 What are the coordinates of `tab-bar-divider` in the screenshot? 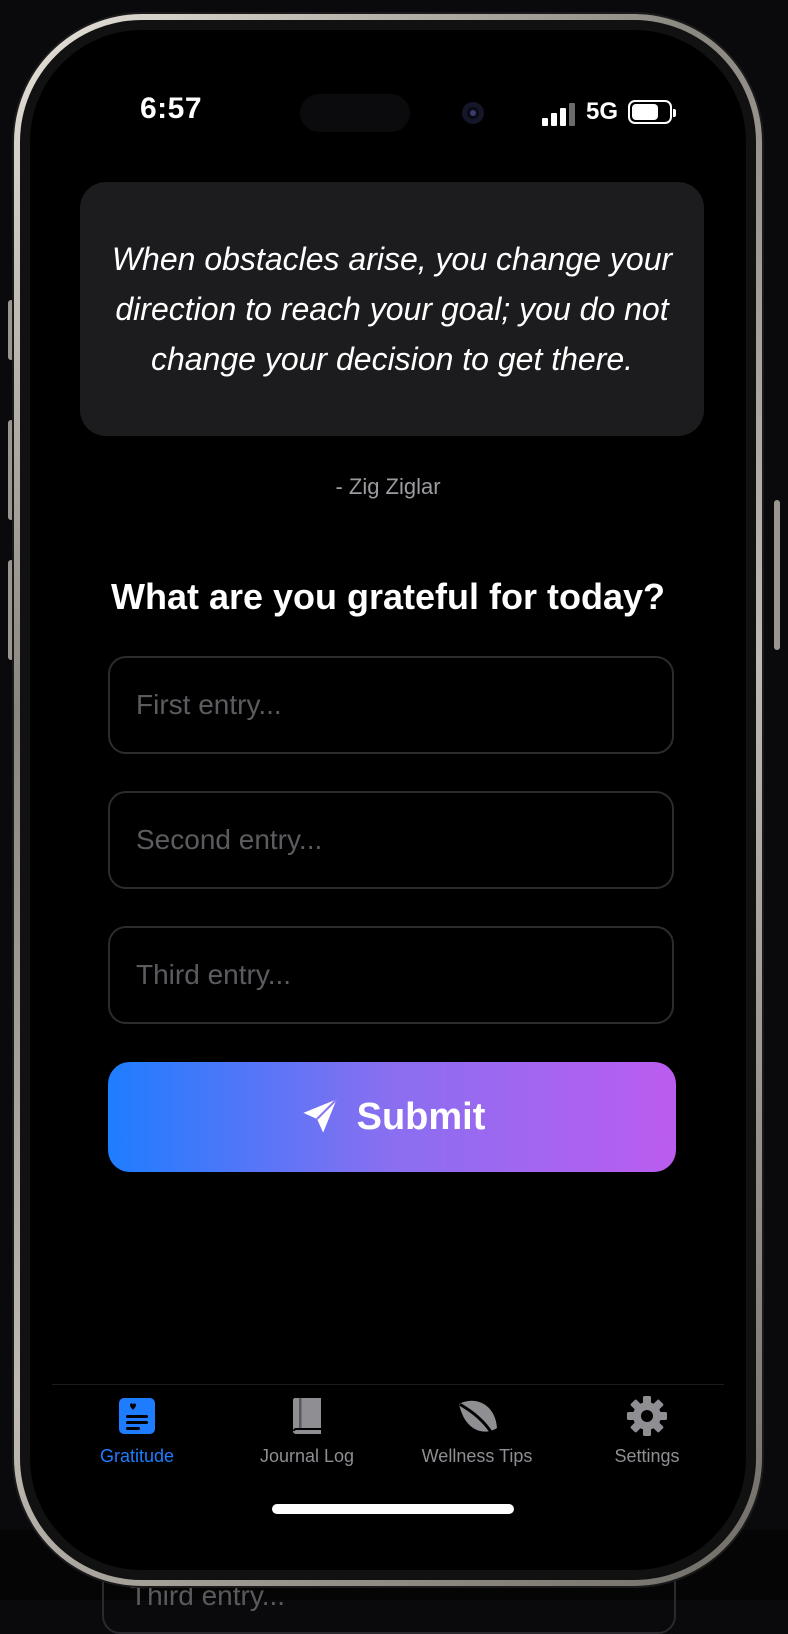 It's located at (388, 1384).